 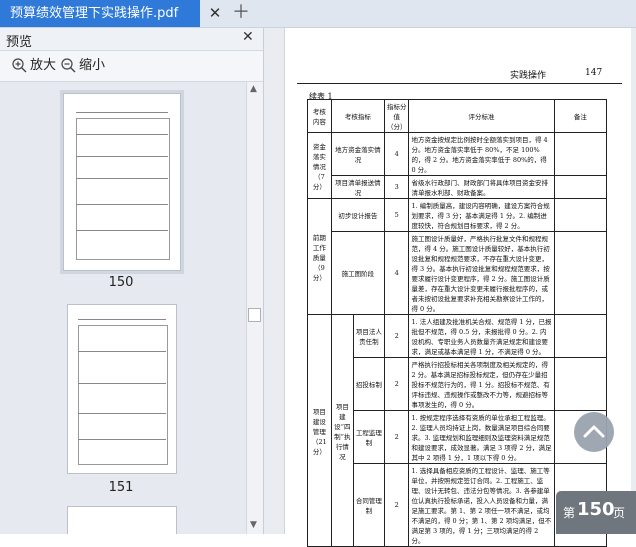 I want to click on table-cell: 项目建设管理（21分）, so click(x=319, y=430).